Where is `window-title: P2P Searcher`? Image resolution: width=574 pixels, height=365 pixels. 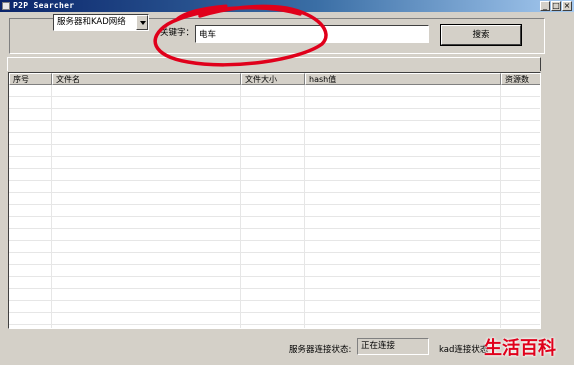
window-title: P2P Searcher is located at coordinates (44, 5).